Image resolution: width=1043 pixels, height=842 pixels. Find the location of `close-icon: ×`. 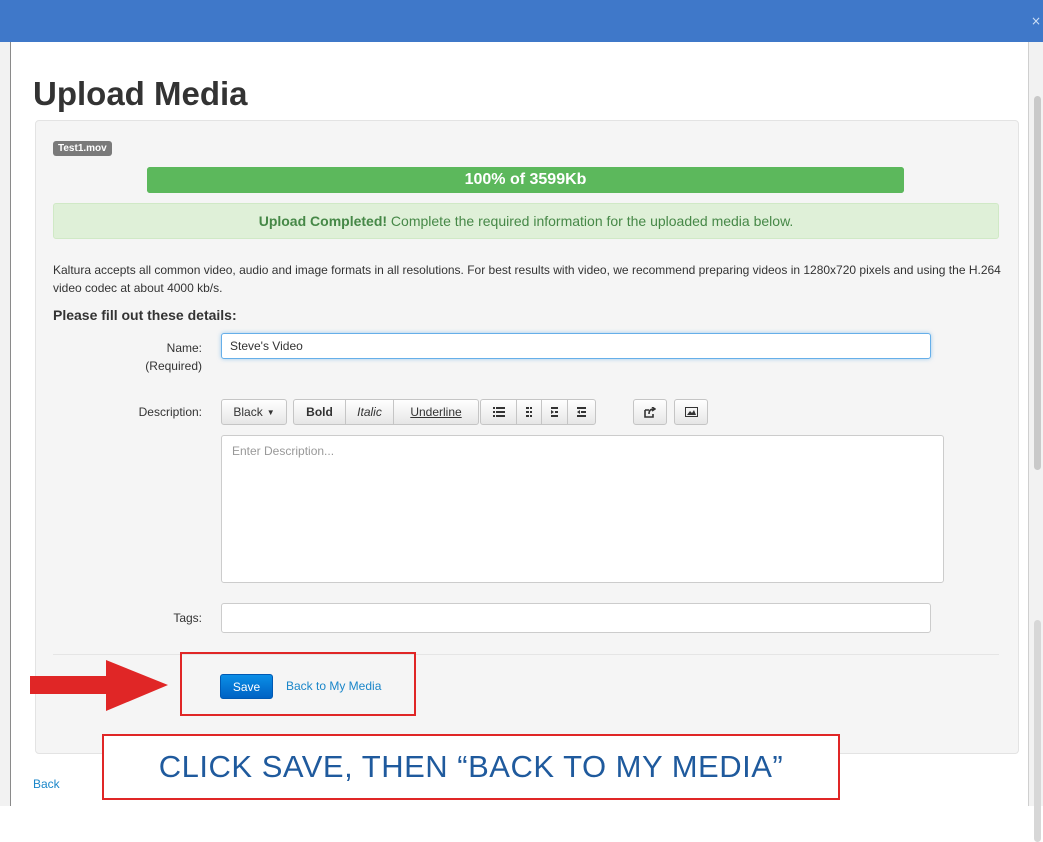

close-icon: × is located at coordinates (1036, 21).